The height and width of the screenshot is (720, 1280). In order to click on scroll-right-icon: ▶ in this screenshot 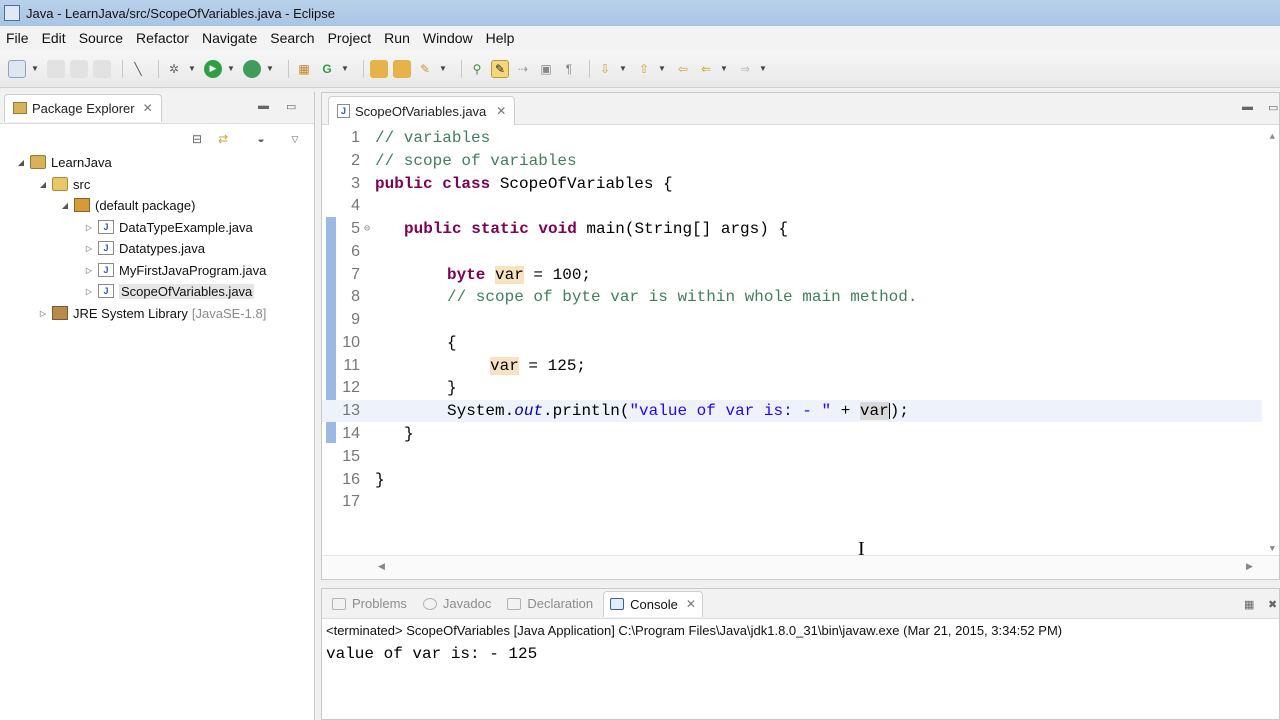, I will do `click(1249, 566)`.